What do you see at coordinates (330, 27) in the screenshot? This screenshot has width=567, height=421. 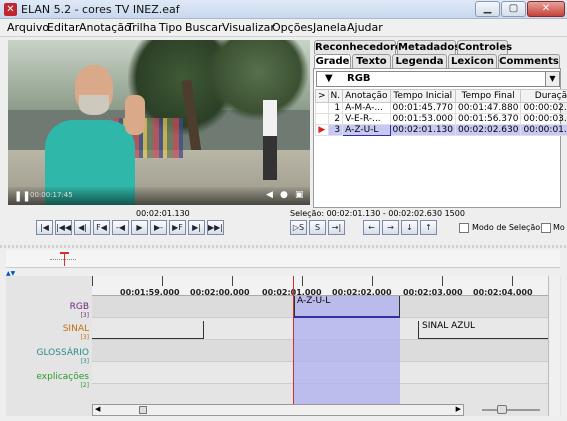 I see `menu-janela: Janela` at bounding box center [330, 27].